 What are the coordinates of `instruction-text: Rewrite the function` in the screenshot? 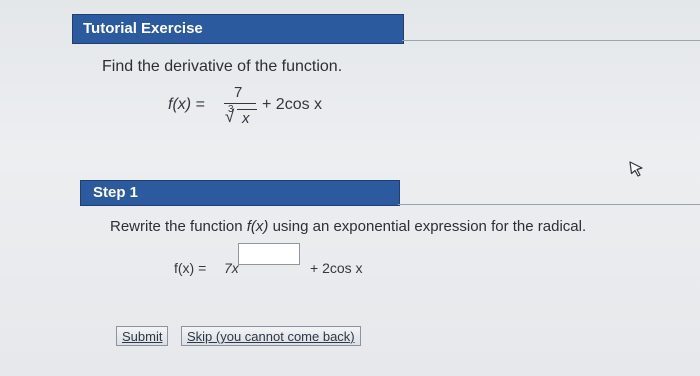 It's located at (178, 226).